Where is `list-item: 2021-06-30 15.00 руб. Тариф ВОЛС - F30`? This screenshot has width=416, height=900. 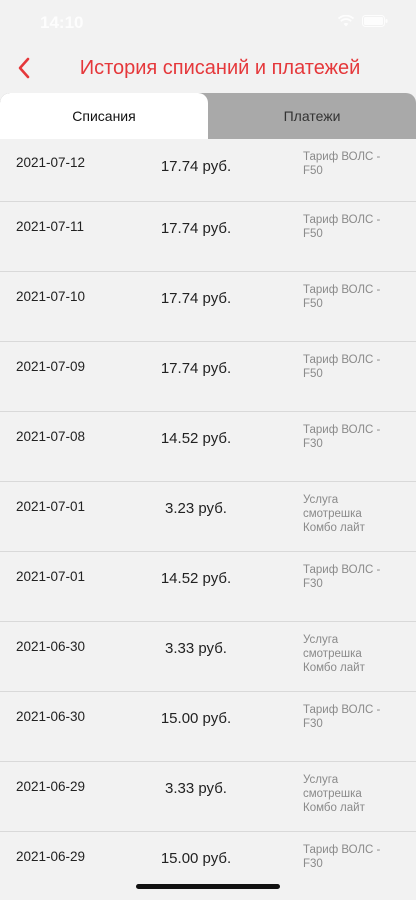
list-item: 2021-06-30 15.00 руб. Тариф ВОЛС - F30 is located at coordinates (208, 727).